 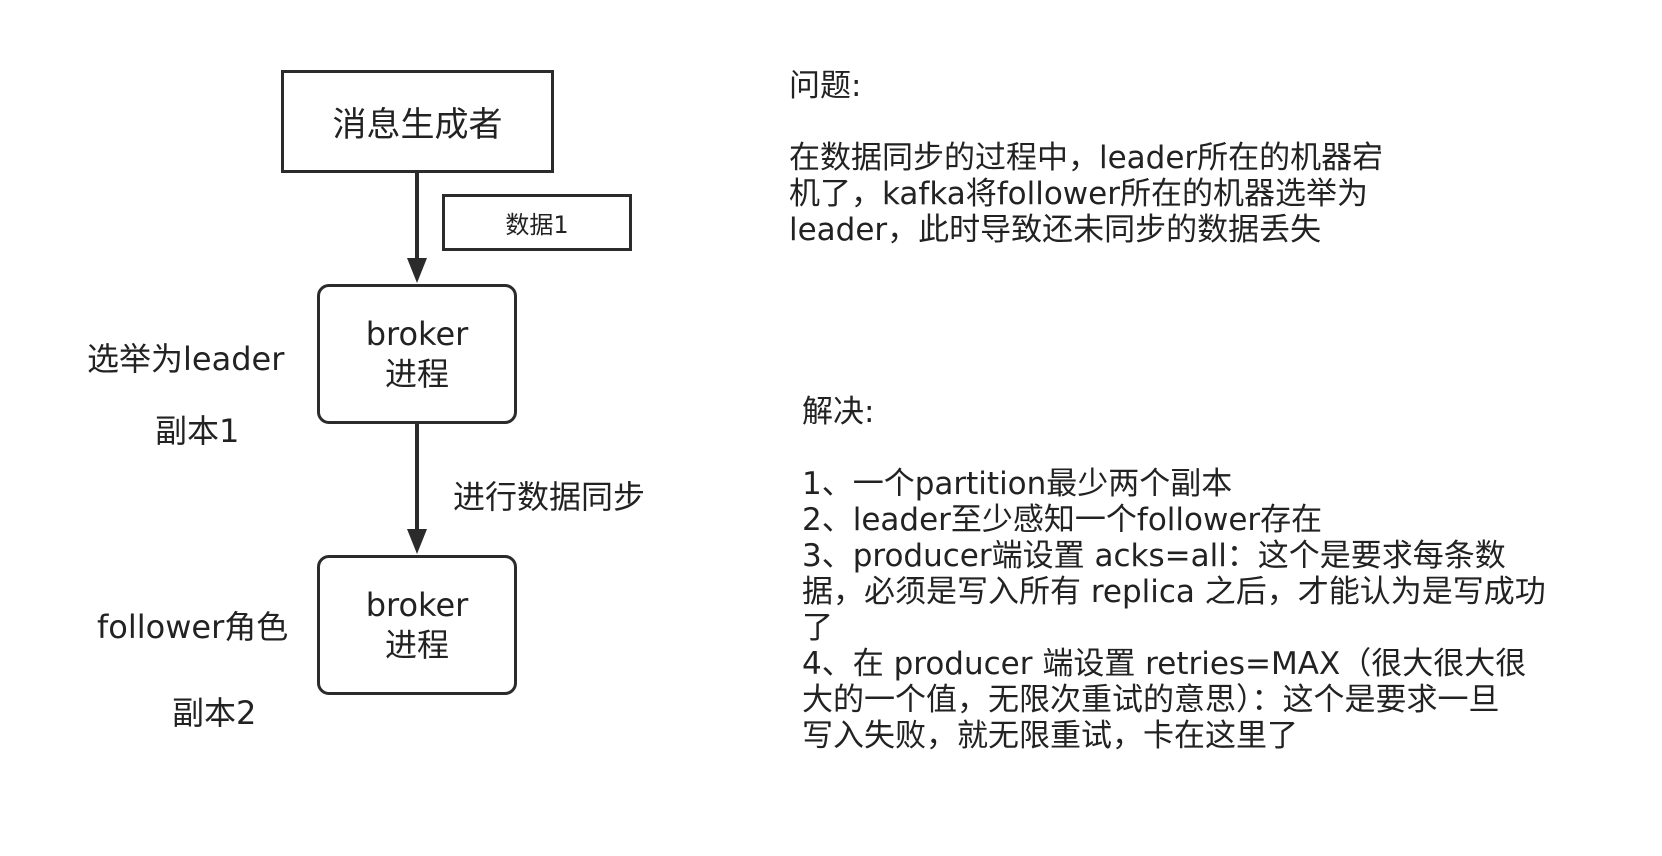 What do you see at coordinates (417, 334) in the screenshot?
I see `broker-leader-name: broker` at bounding box center [417, 334].